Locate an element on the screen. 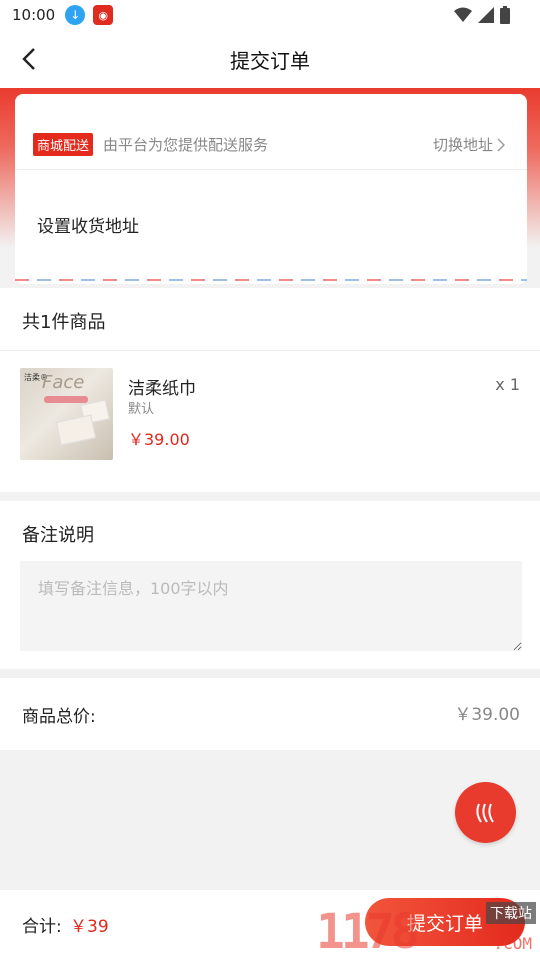 Image resolution: width=540 pixels, height=960 pixels. delivery-badge: 商城配送 is located at coordinates (63, 144).